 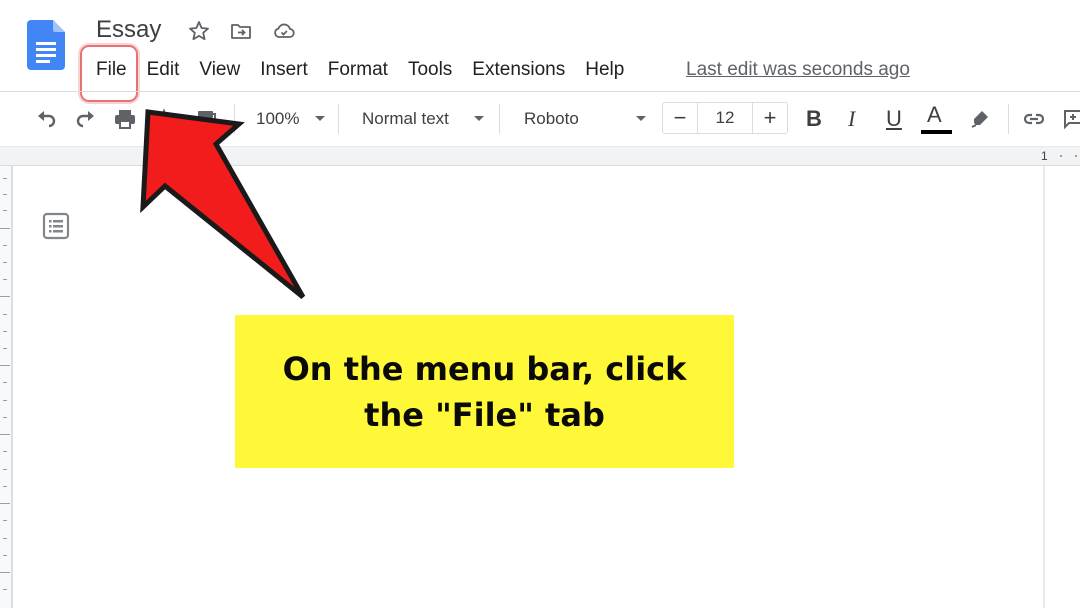 What do you see at coordinates (56, 226) in the screenshot?
I see `document-outline-icon` at bounding box center [56, 226].